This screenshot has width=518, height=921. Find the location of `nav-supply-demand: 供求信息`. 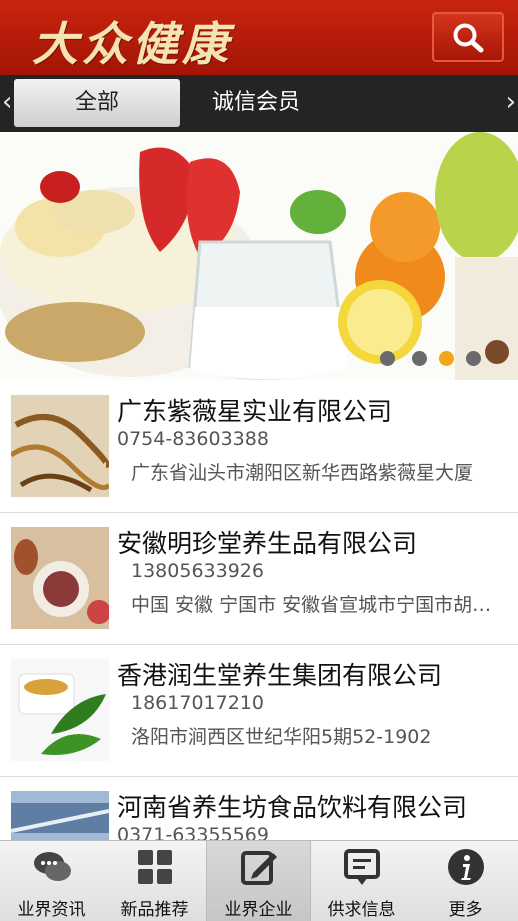

nav-supply-demand: 供求信息 is located at coordinates (361, 881).